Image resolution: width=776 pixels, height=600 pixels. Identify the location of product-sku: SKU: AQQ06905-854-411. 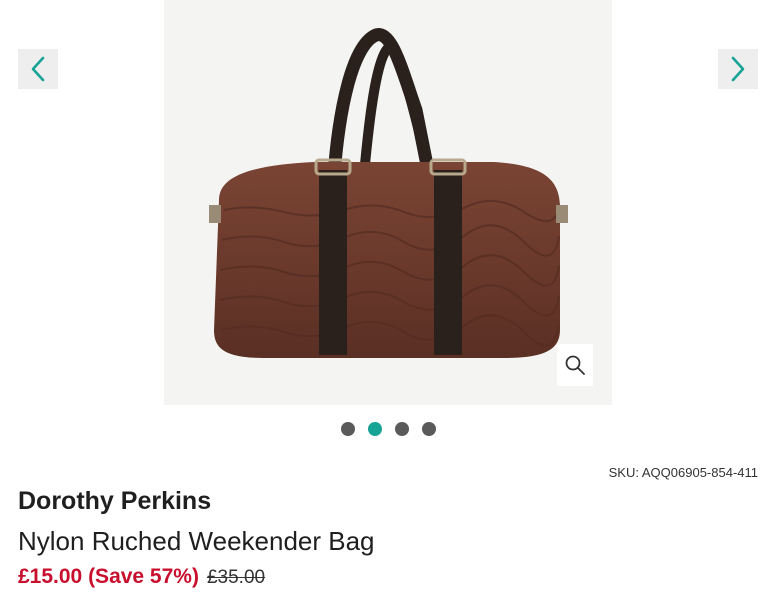
(683, 472).